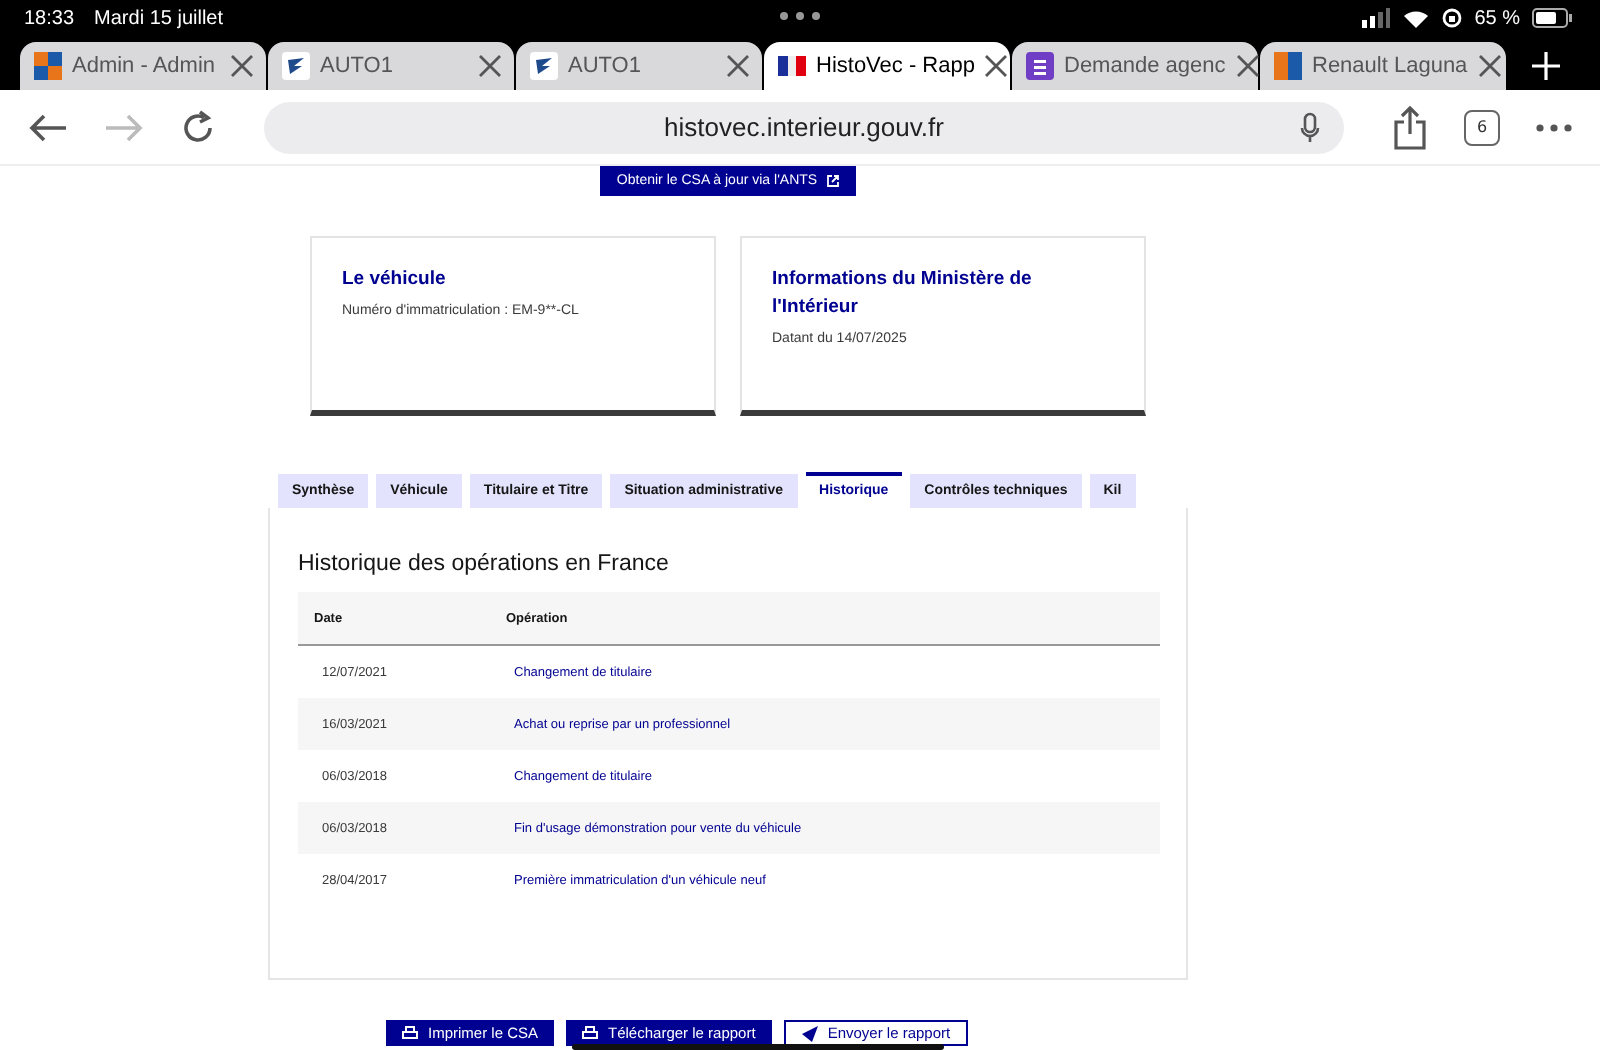 This screenshot has width=1600, height=1050. Describe the element at coordinates (1452, 18) in the screenshot. I see `lock-rotation-icon` at that location.